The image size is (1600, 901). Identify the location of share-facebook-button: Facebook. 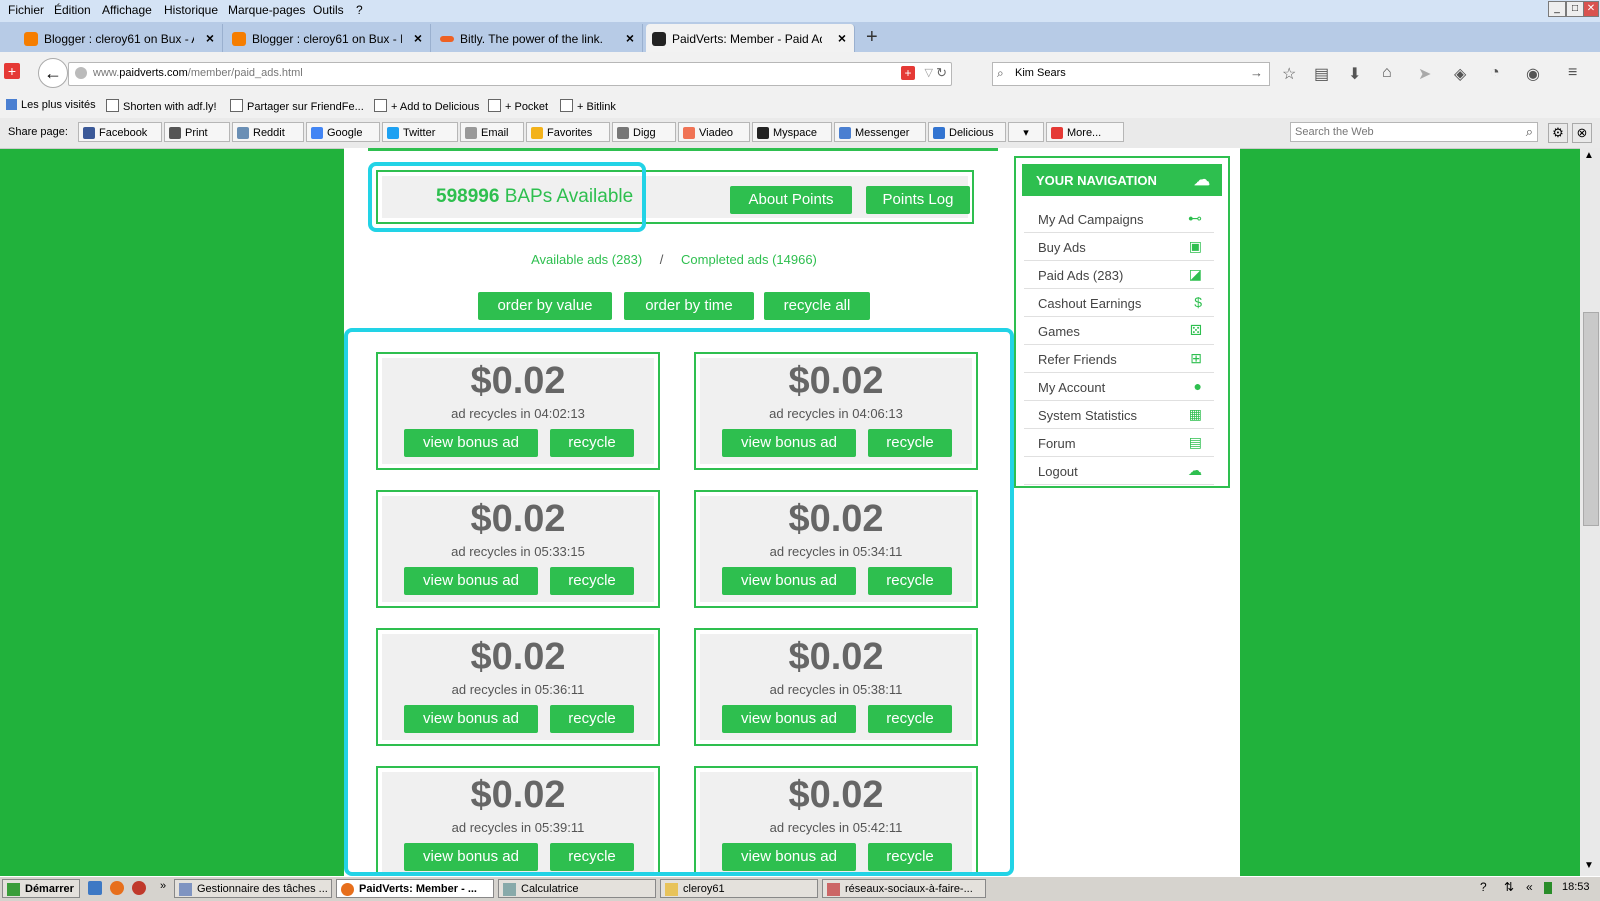
(120, 132).